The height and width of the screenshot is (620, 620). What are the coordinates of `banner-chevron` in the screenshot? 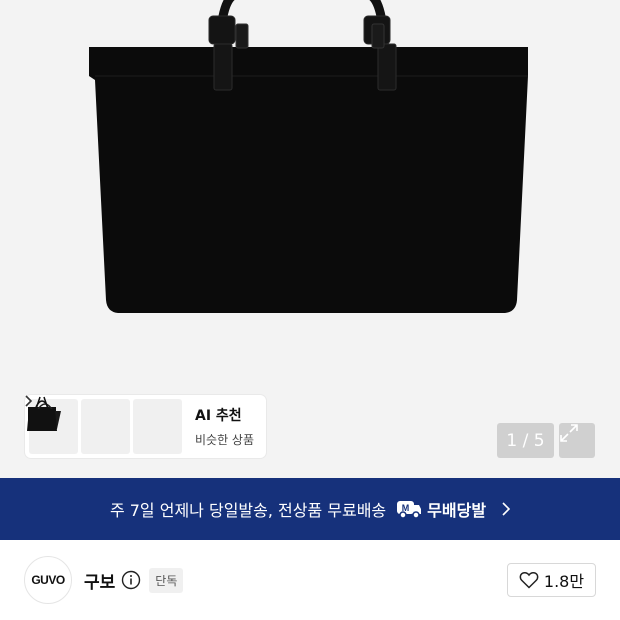 It's located at (506, 509).